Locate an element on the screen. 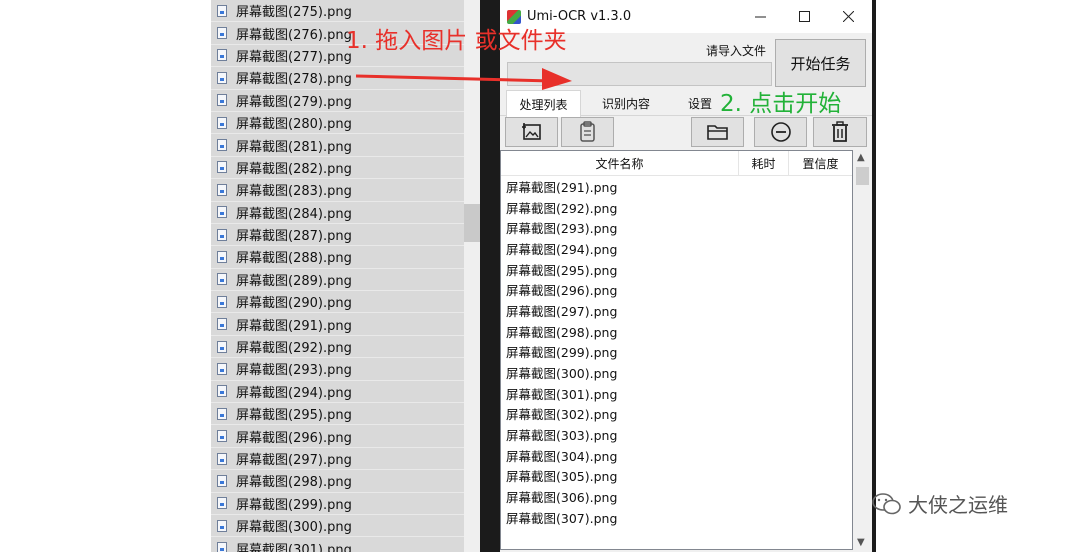  table-row: 屏幕截图(298).png is located at coordinates (676, 331).